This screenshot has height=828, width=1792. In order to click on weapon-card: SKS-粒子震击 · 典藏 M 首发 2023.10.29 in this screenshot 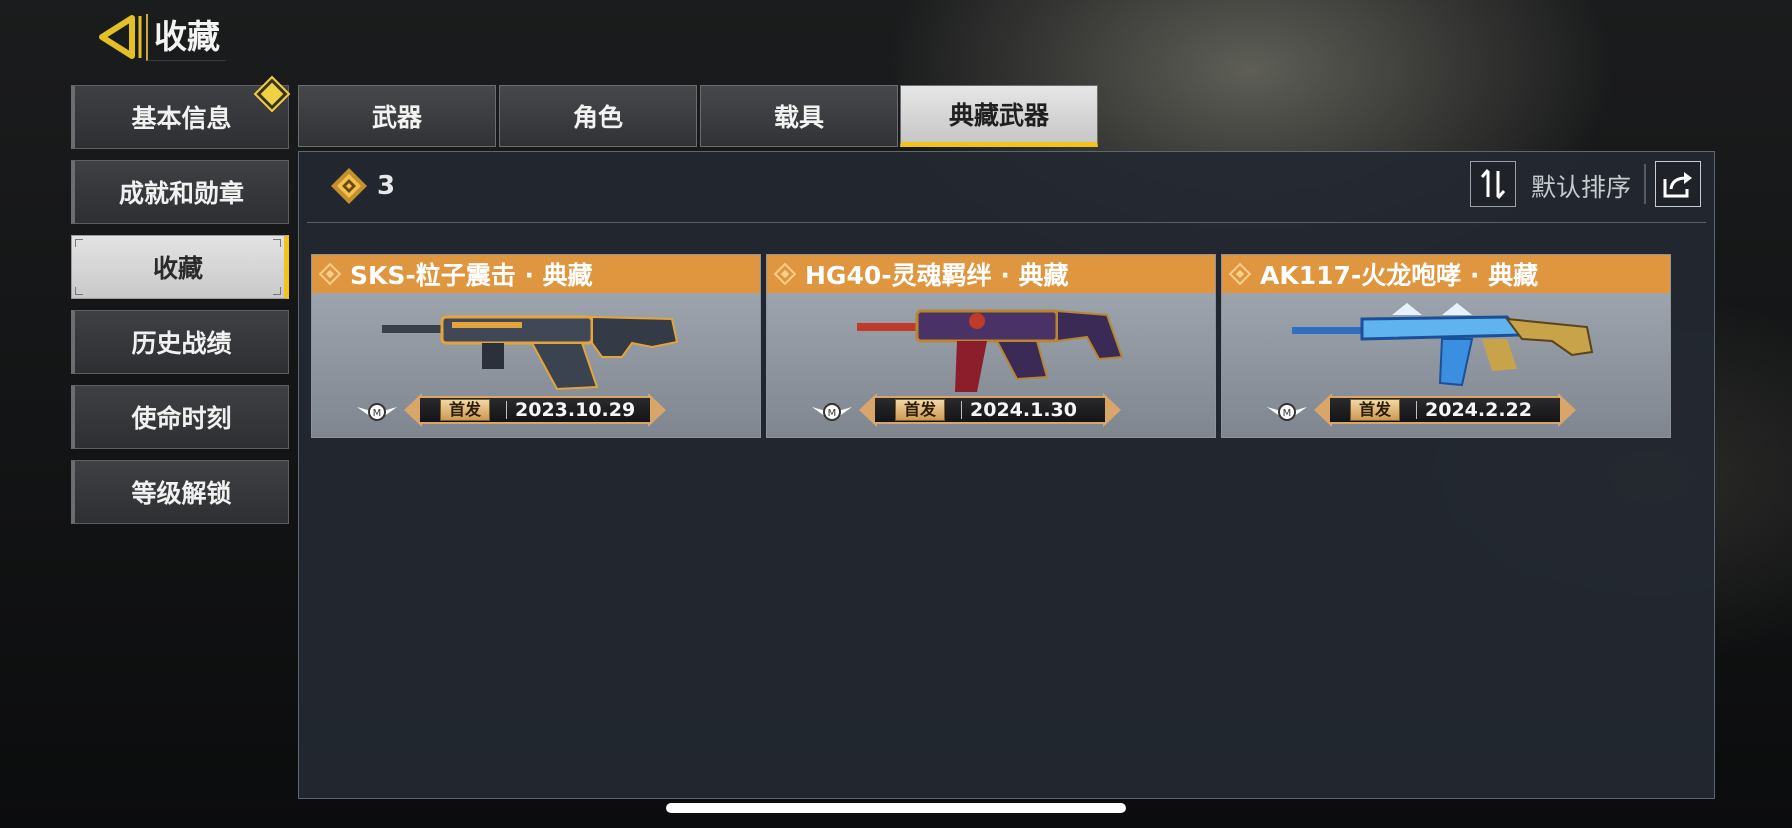, I will do `click(536, 346)`.